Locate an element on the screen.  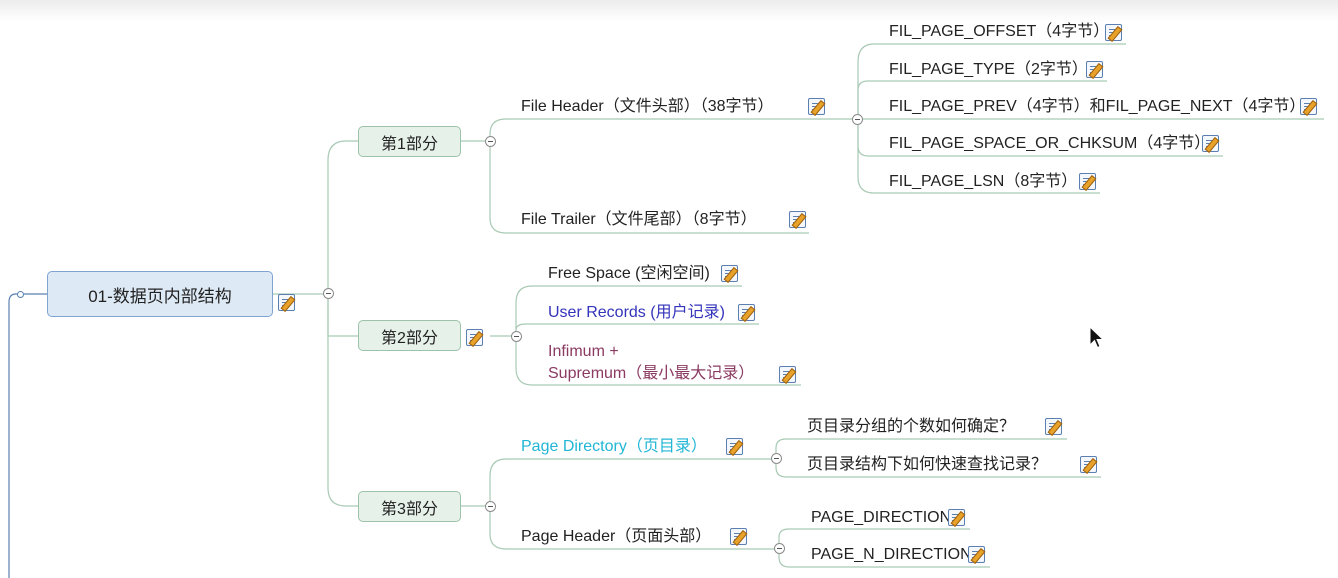
topic-label: User Records (用户记录) is located at coordinates (636, 312).